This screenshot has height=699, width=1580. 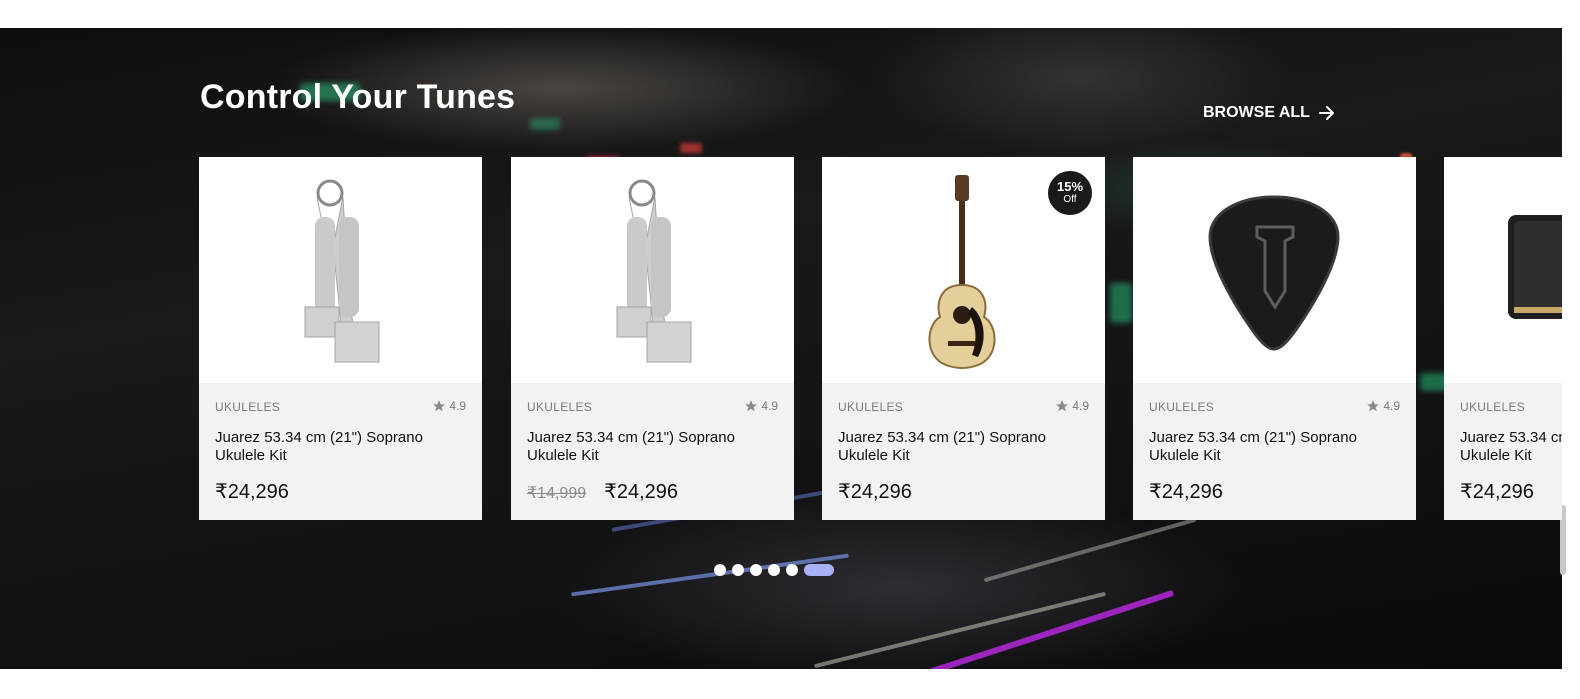 What do you see at coordinates (1535, 267) in the screenshot?
I see `speaker-icon` at bounding box center [1535, 267].